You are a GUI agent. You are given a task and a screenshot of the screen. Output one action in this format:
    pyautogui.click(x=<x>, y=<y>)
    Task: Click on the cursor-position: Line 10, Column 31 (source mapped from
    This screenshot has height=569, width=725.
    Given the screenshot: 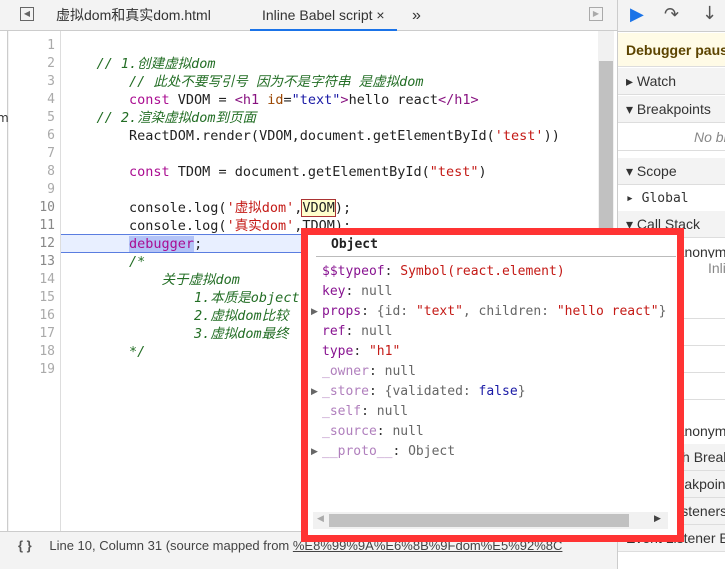 What is the action you would take?
    pyautogui.click(x=171, y=545)
    